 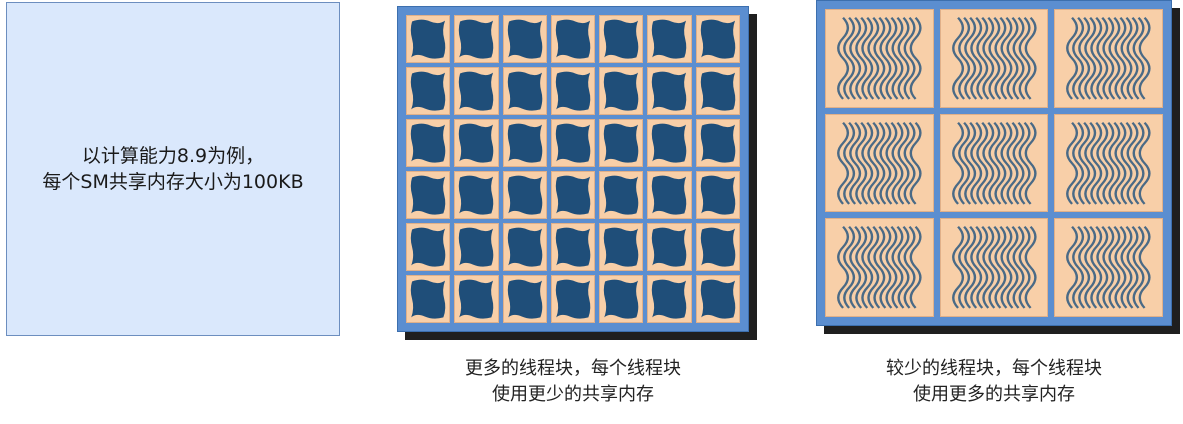 I want to click on many-blocks-caption-line-2: 使用更少的共享内存, so click(x=573, y=394).